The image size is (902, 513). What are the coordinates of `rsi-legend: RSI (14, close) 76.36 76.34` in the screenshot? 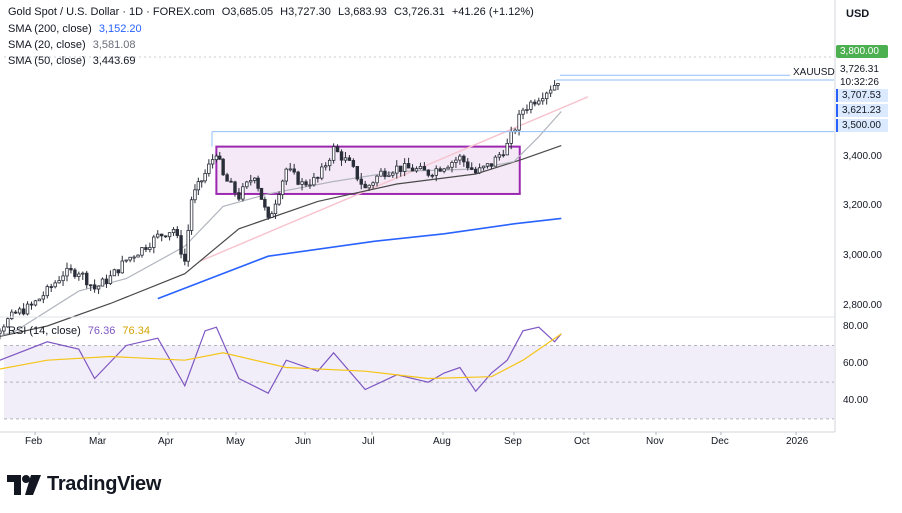 It's located at (81, 331).